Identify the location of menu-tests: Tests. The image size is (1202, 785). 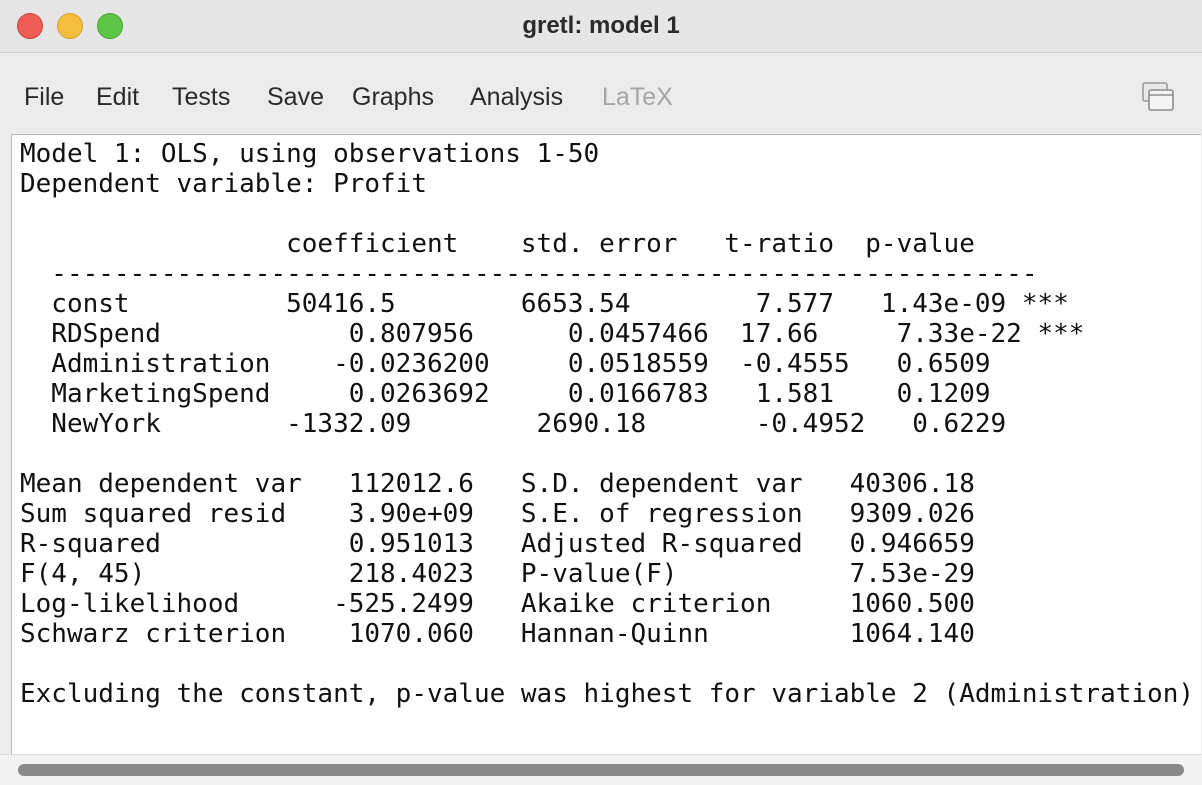
(201, 97).